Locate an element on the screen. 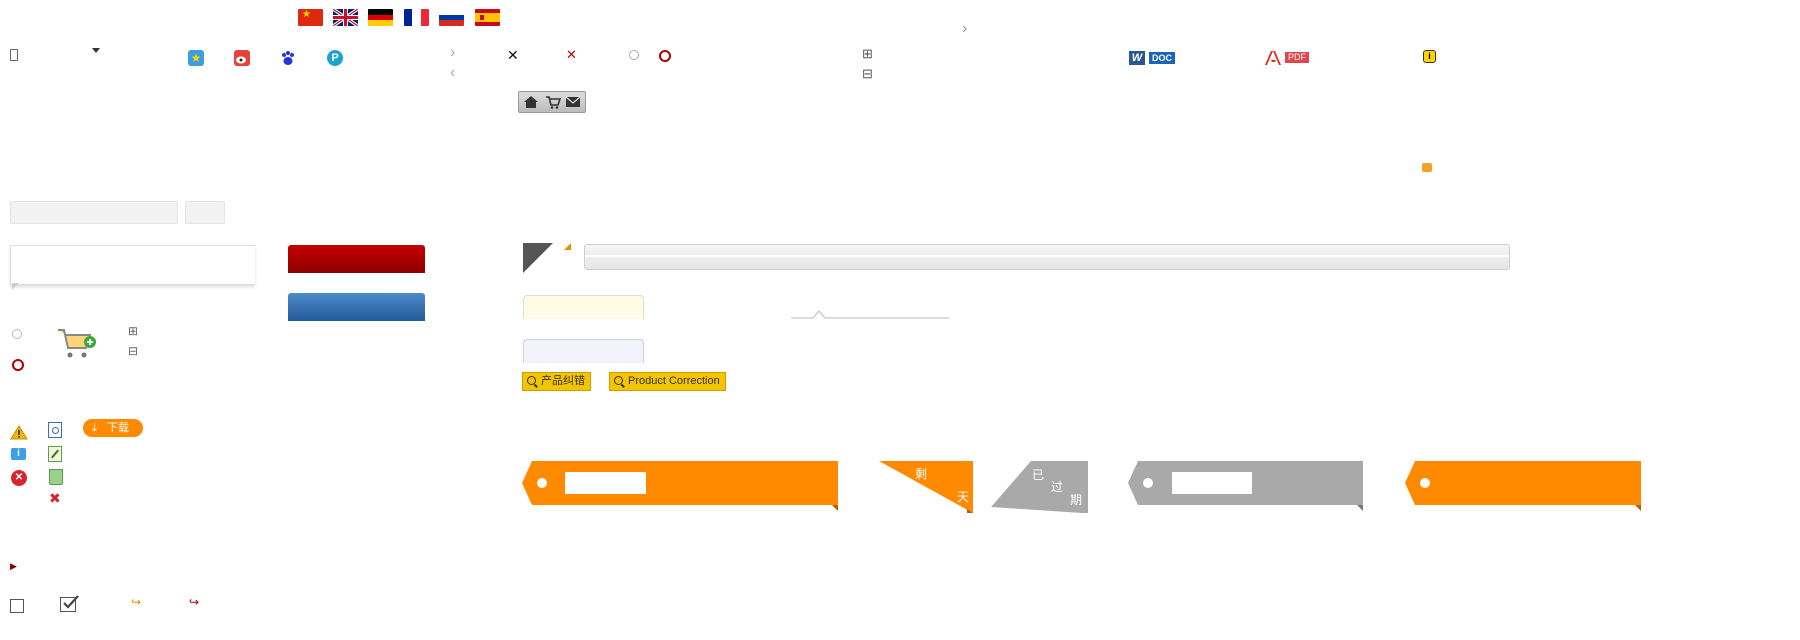  info-icon: i is located at coordinates (18, 454).